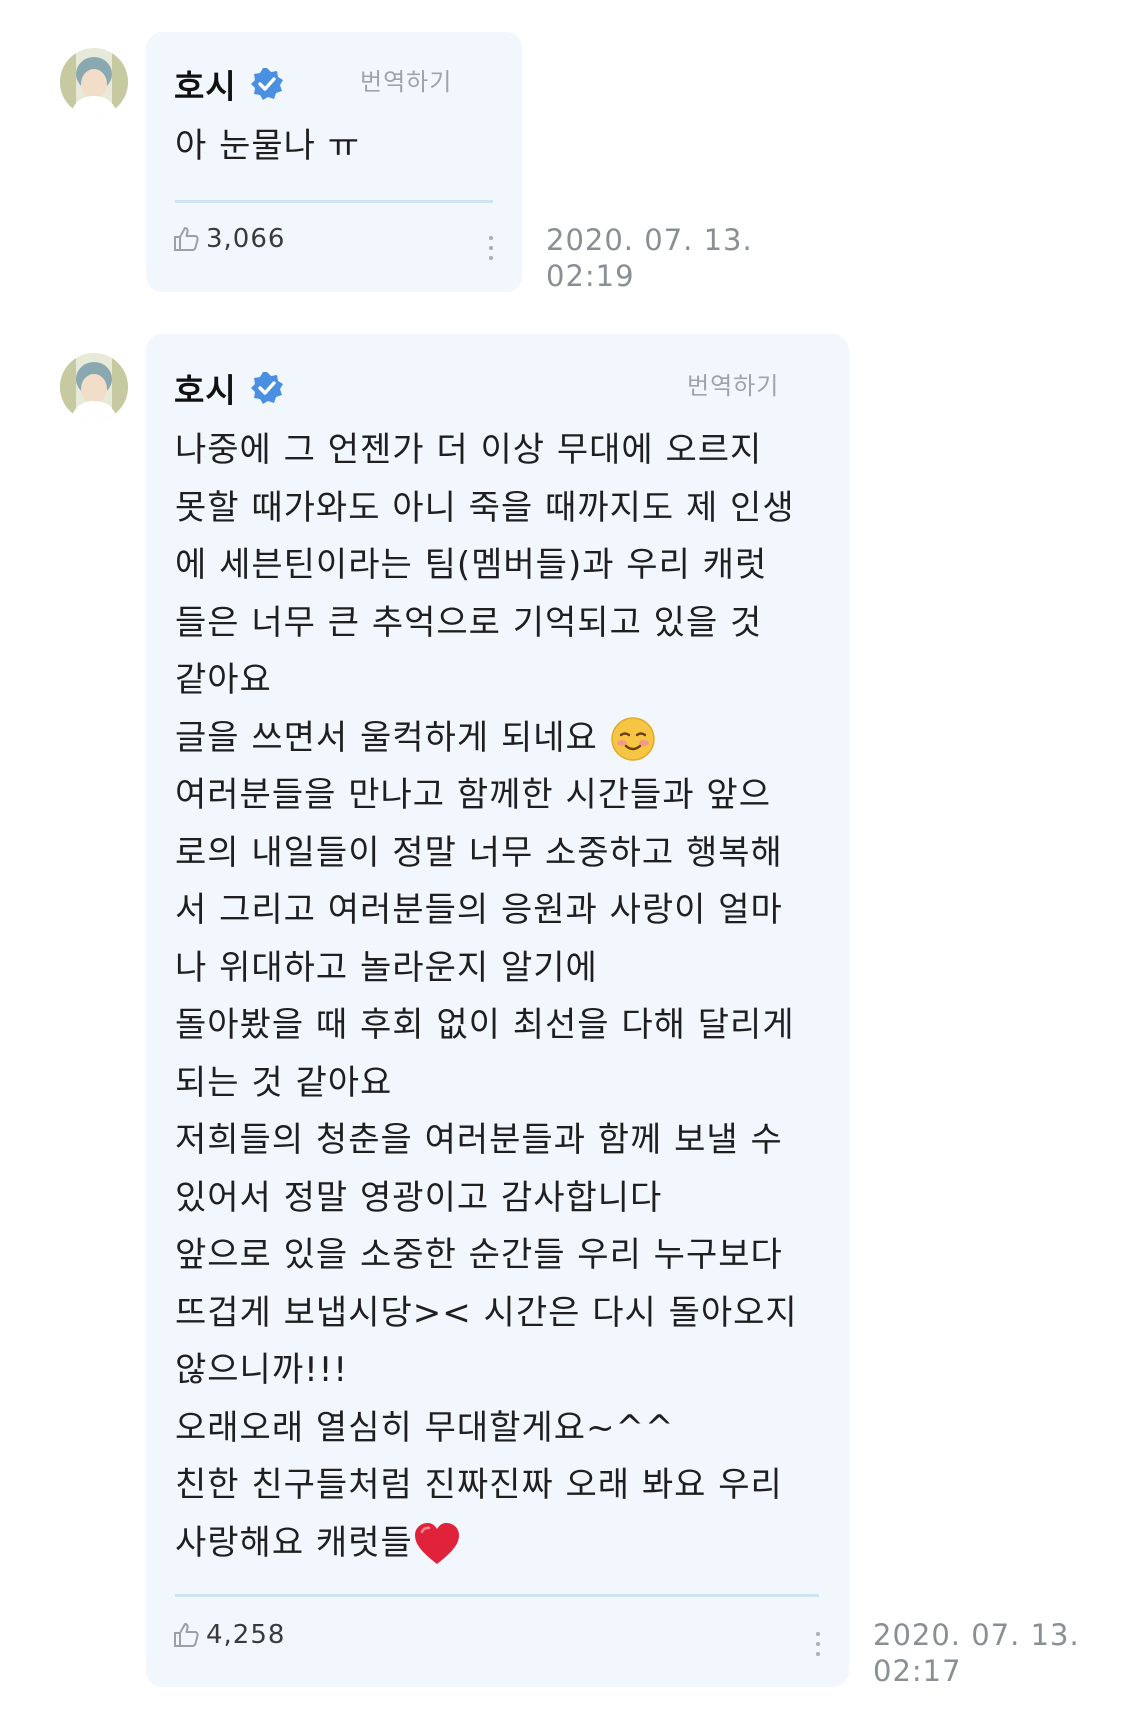 This screenshot has width=1125, height=1709. Describe the element at coordinates (633, 739) in the screenshot. I see `smiling-face-icon` at that location.